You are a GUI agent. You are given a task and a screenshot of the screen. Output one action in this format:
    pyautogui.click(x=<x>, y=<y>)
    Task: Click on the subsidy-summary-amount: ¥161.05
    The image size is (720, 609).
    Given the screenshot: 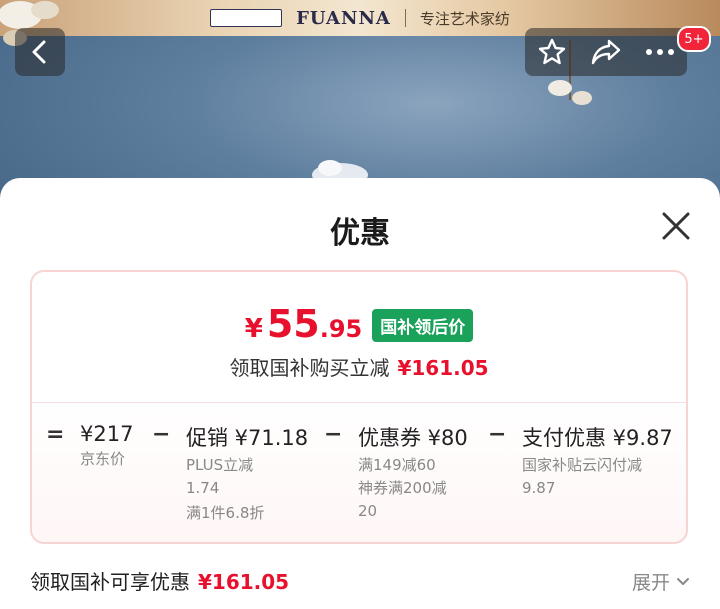 What is the action you would take?
    pyautogui.click(x=244, y=582)
    